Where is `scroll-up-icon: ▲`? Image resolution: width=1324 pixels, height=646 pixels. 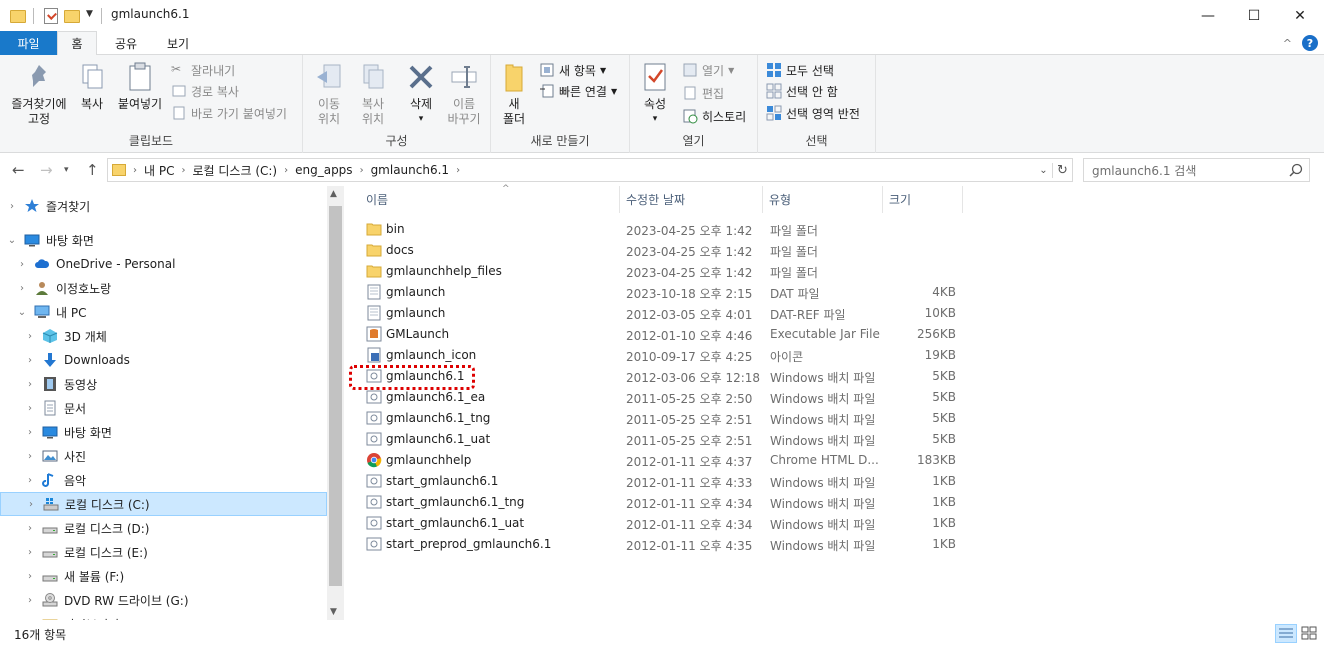 scroll-up-icon: ▲ is located at coordinates (333, 194).